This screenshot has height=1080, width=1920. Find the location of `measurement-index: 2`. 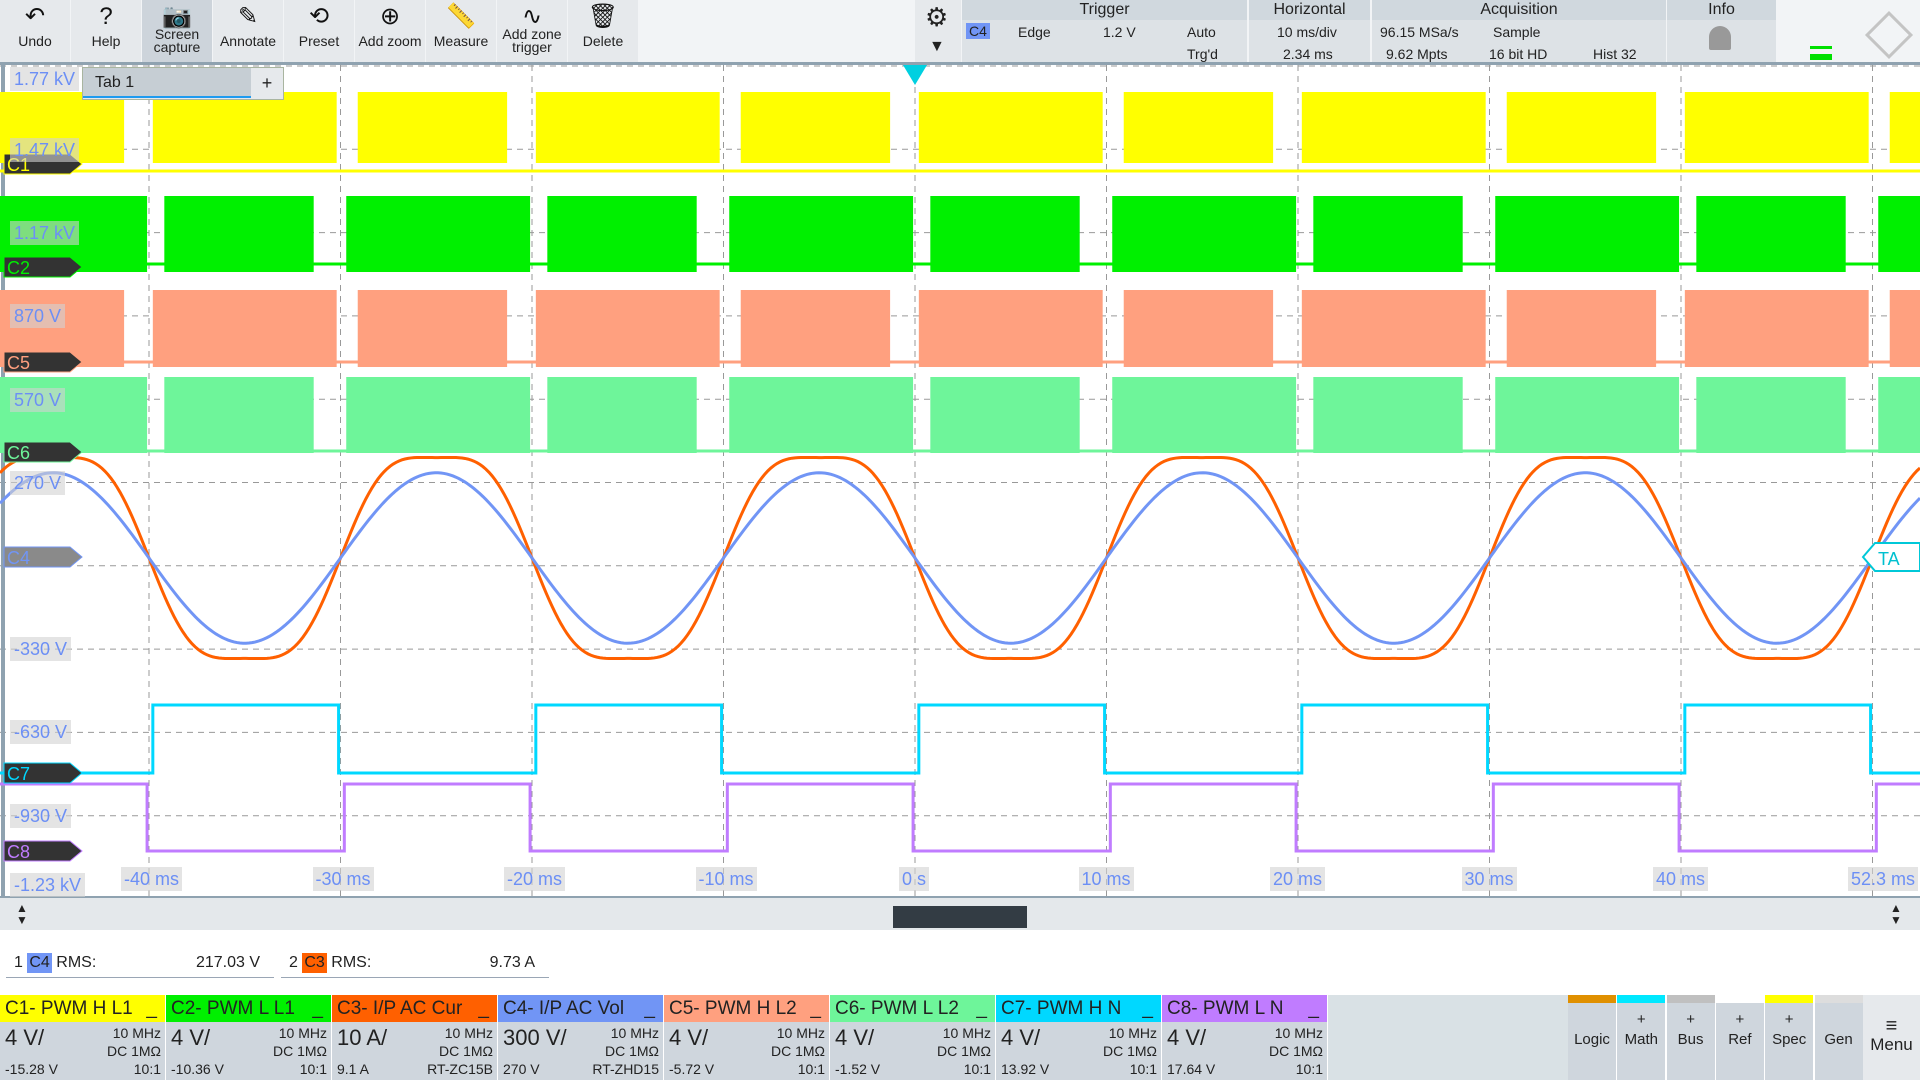

measurement-index: 2 is located at coordinates (293, 962).